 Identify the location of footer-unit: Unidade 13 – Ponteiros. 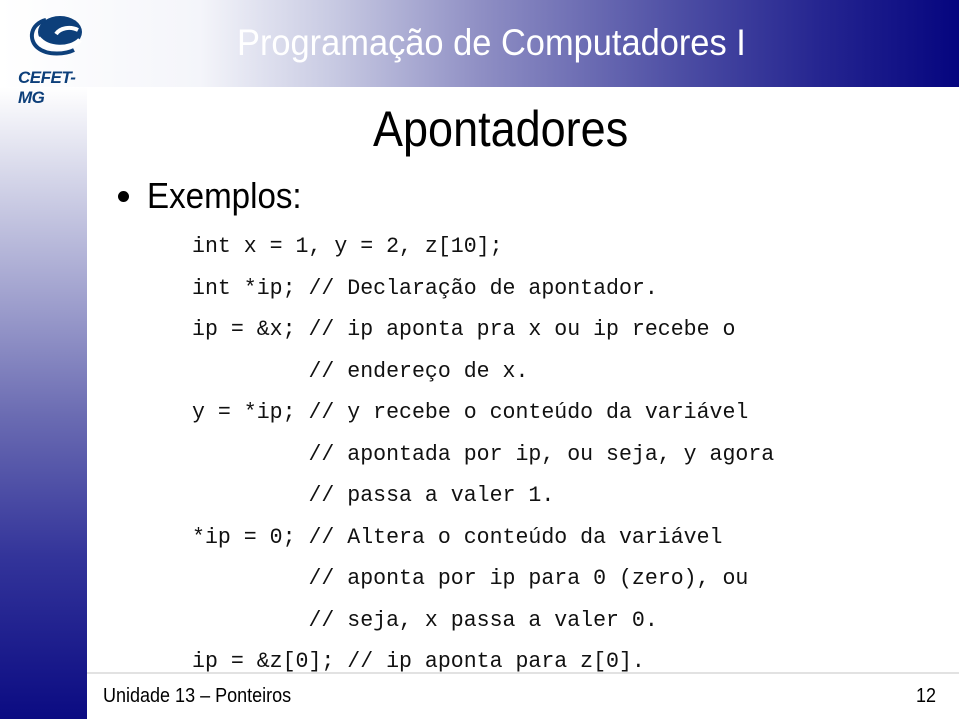
(197, 696).